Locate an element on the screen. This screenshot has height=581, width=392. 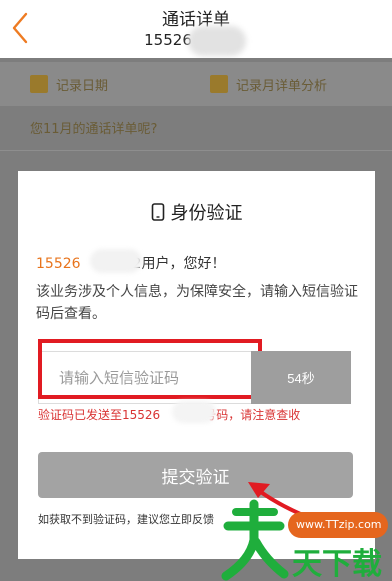
top-bar: 通话详单 15526 is located at coordinates (196, 29).